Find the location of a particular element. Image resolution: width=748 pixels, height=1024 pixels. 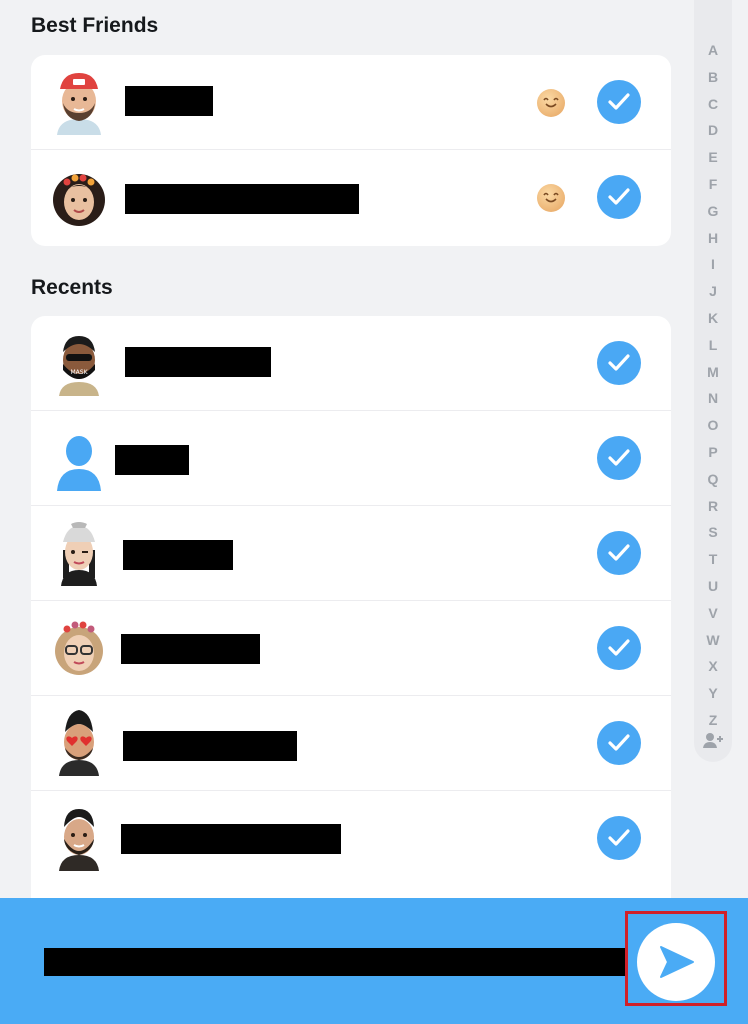

avatar-bitmoji-beard-icon is located at coordinates (79, 838).